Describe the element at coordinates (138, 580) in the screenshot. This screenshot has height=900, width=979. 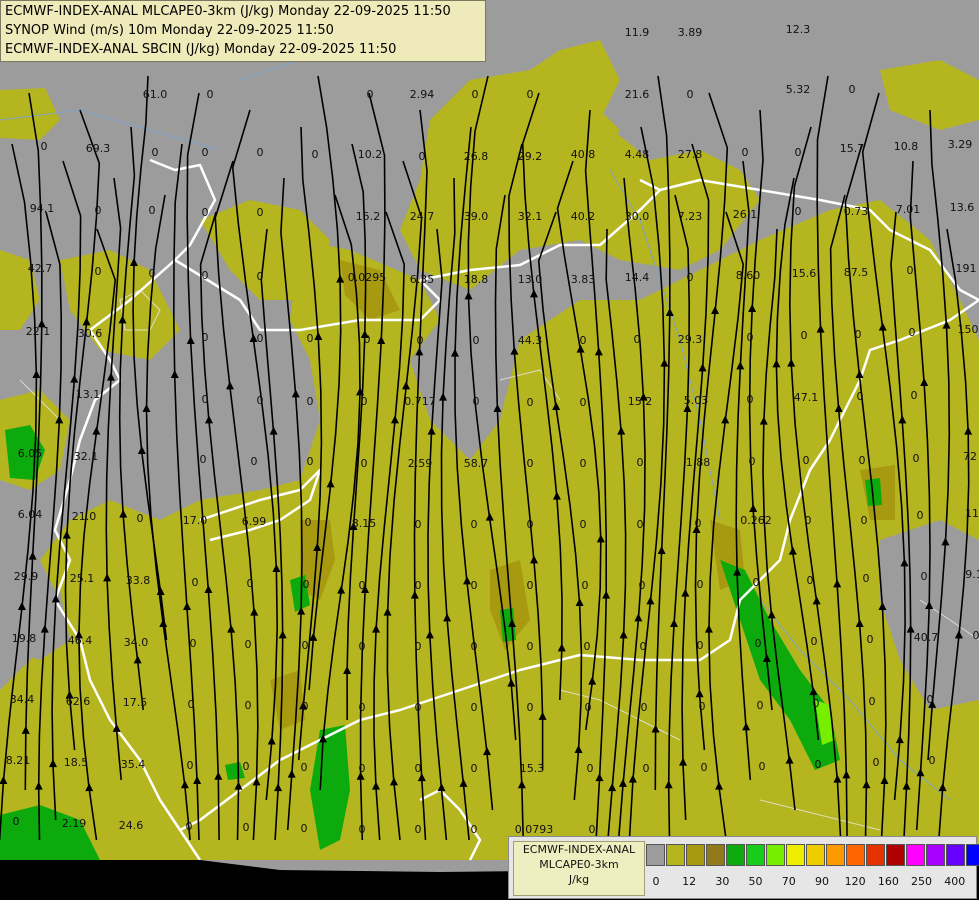
I see `cape-value-label: 33.8` at that location.